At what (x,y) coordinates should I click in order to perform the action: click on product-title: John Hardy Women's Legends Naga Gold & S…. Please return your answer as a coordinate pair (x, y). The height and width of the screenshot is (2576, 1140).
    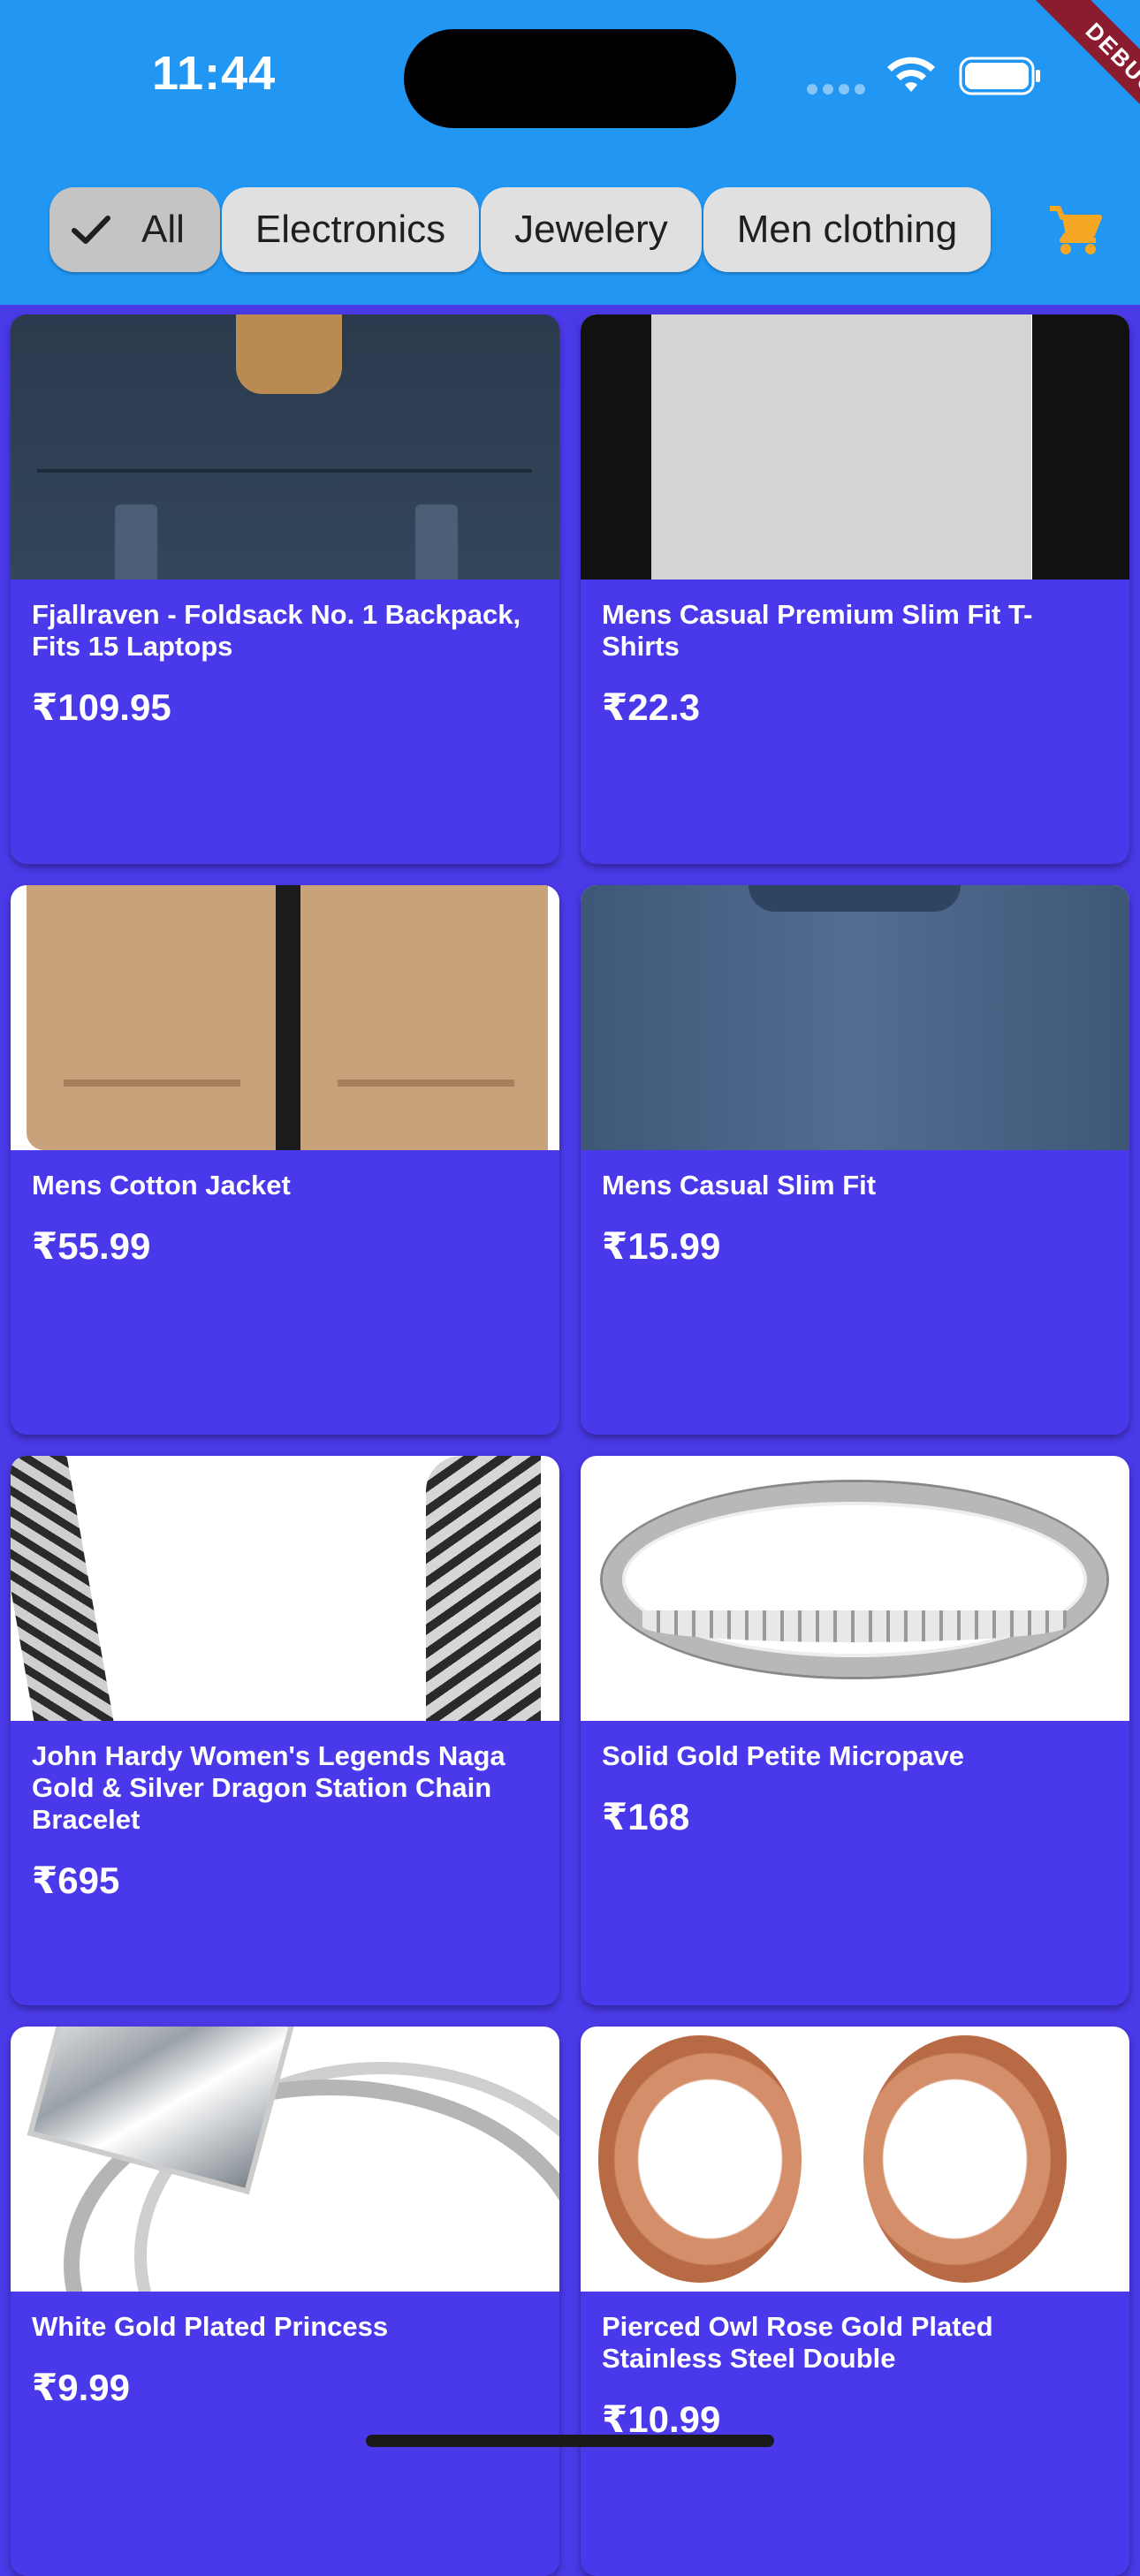
    Looking at the image, I should click on (268, 1788).